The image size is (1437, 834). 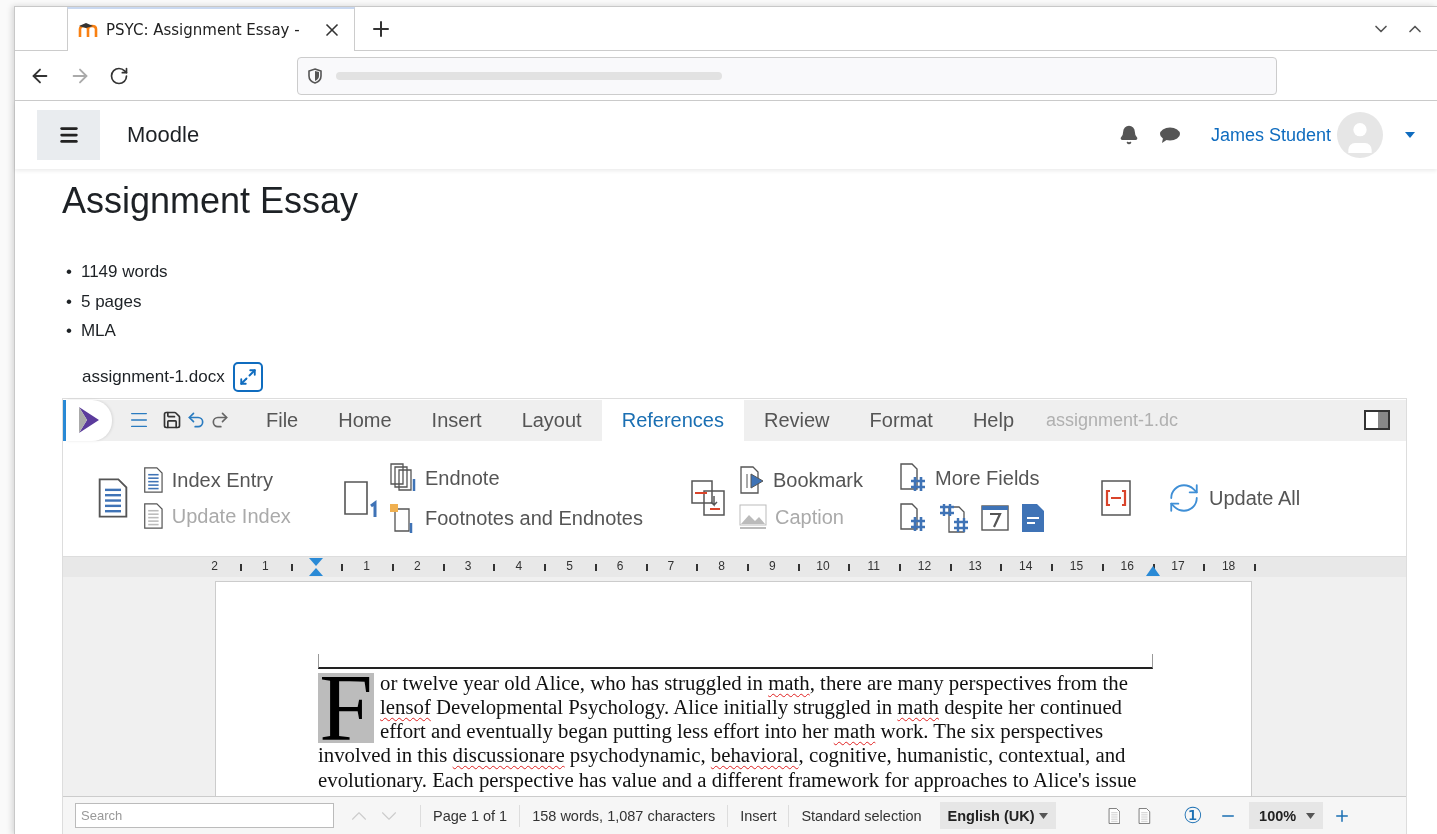 I want to click on expand-button, so click(x=247, y=376).